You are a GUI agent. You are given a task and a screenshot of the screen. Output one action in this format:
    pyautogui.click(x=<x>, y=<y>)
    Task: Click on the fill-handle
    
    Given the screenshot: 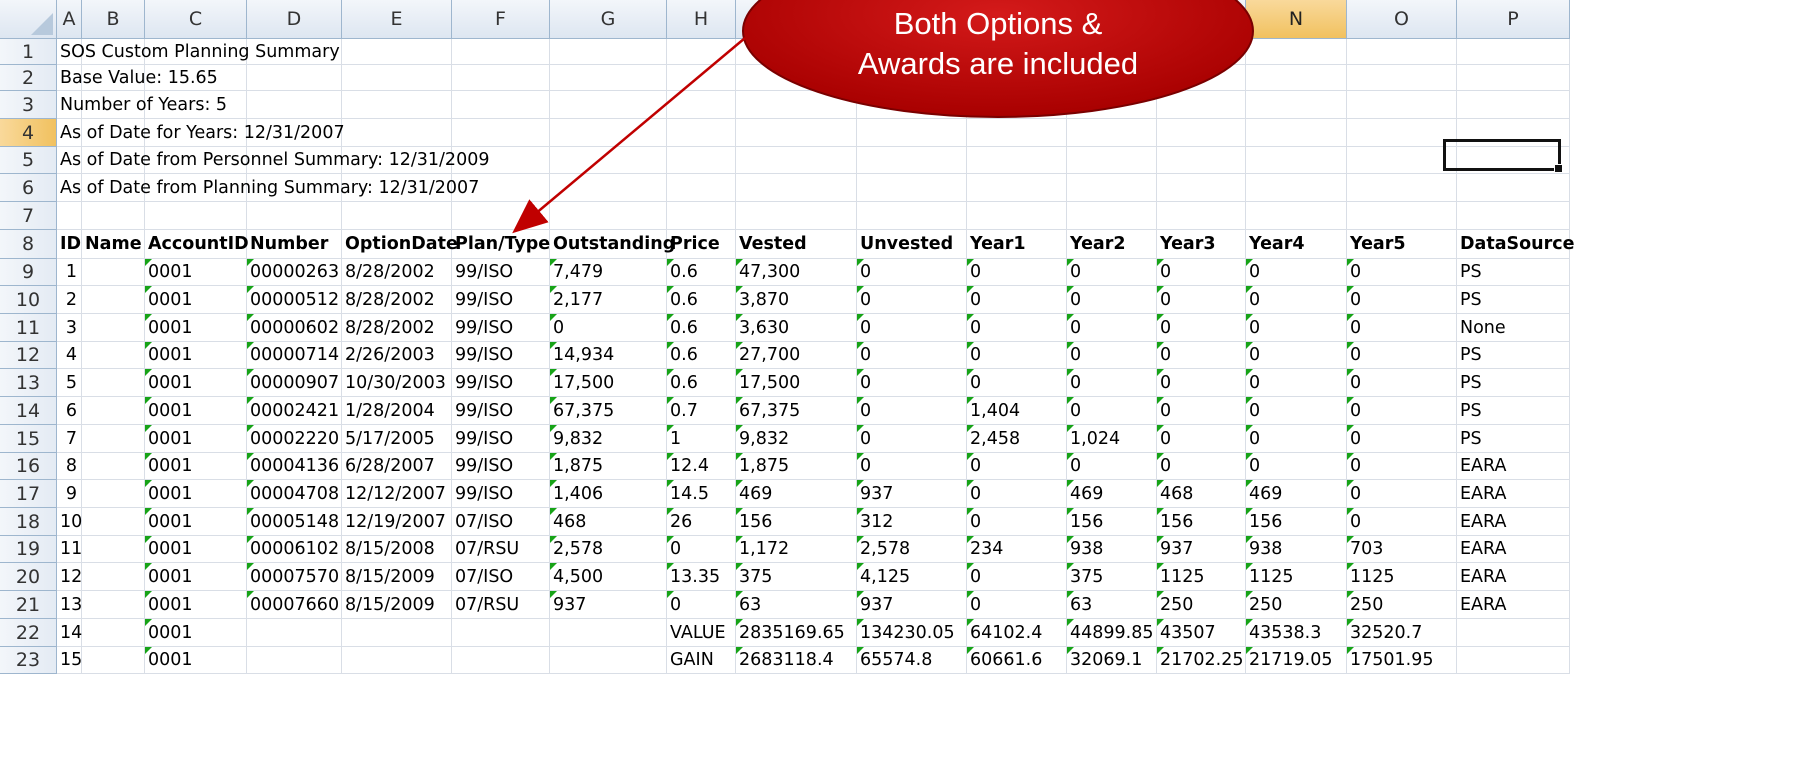 What is the action you would take?
    pyautogui.click(x=1558, y=168)
    